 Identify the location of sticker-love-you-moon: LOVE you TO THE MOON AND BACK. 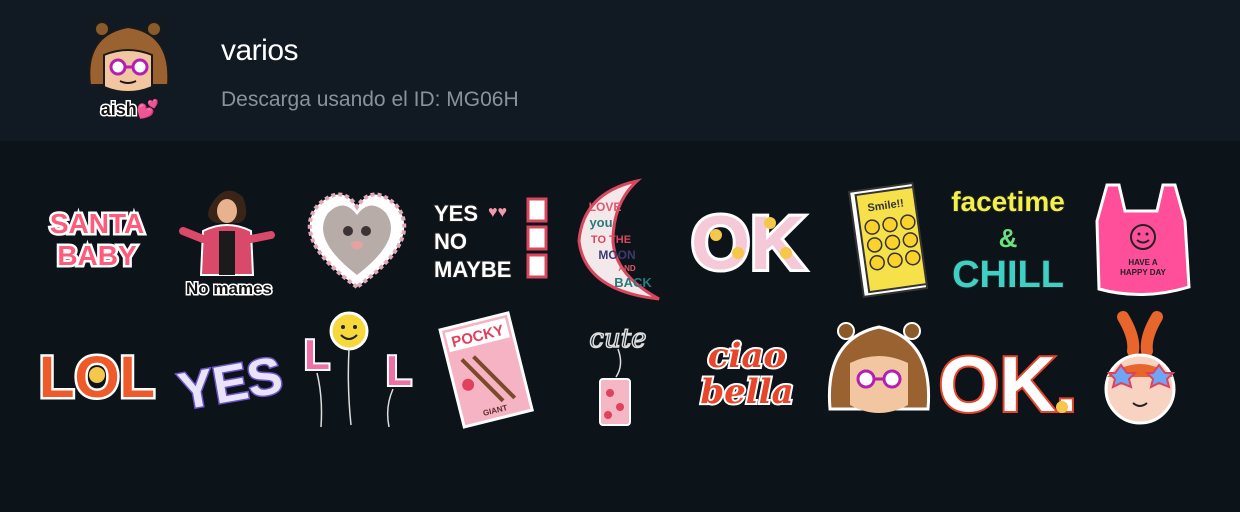
(630, 239).